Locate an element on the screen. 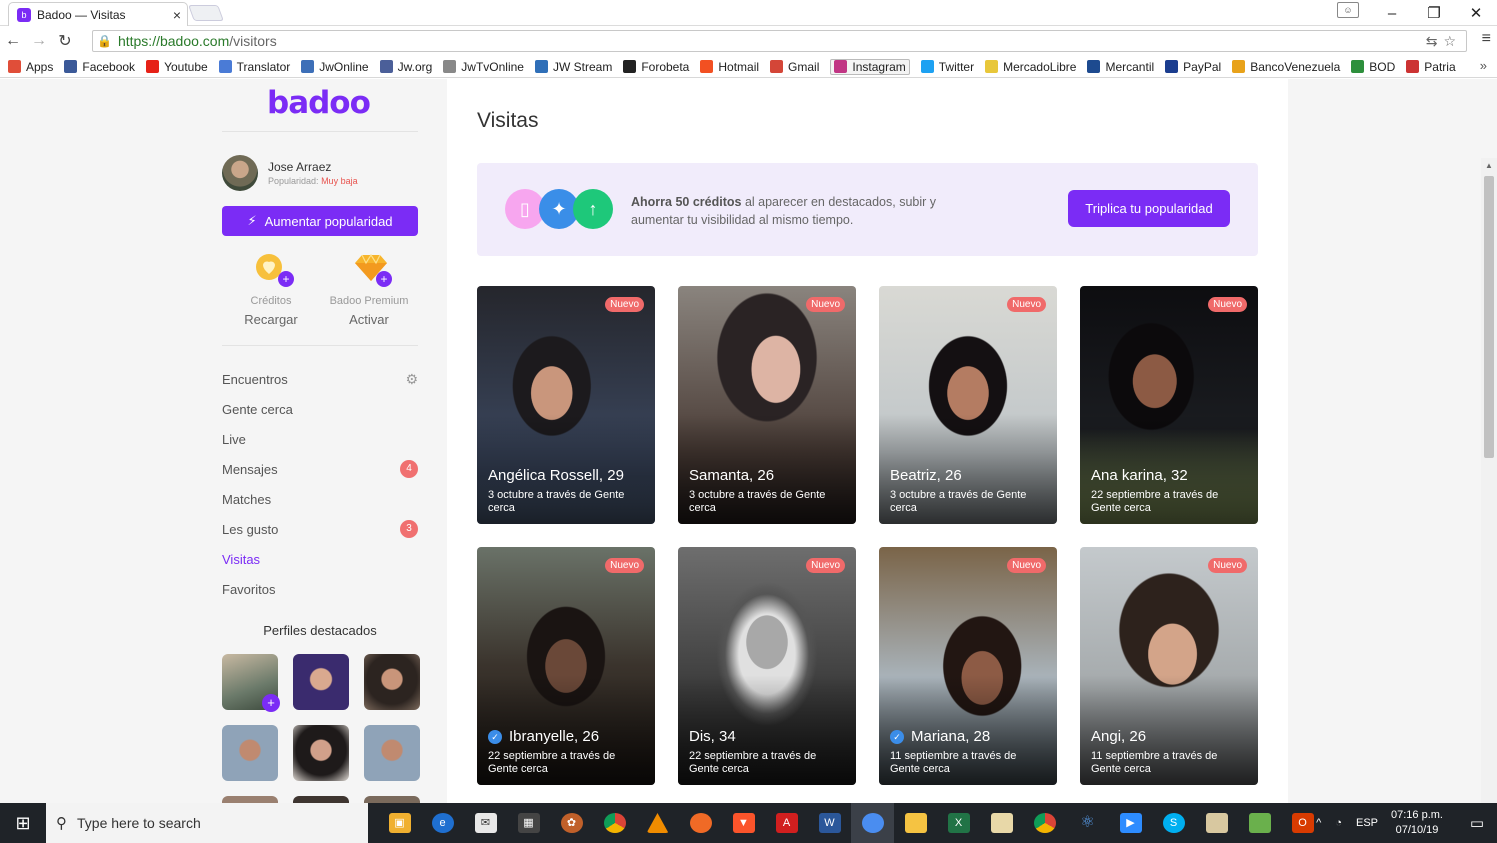 The width and height of the screenshot is (1497, 843). bookmark-jw-org: Jw.org is located at coordinates (405, 67).